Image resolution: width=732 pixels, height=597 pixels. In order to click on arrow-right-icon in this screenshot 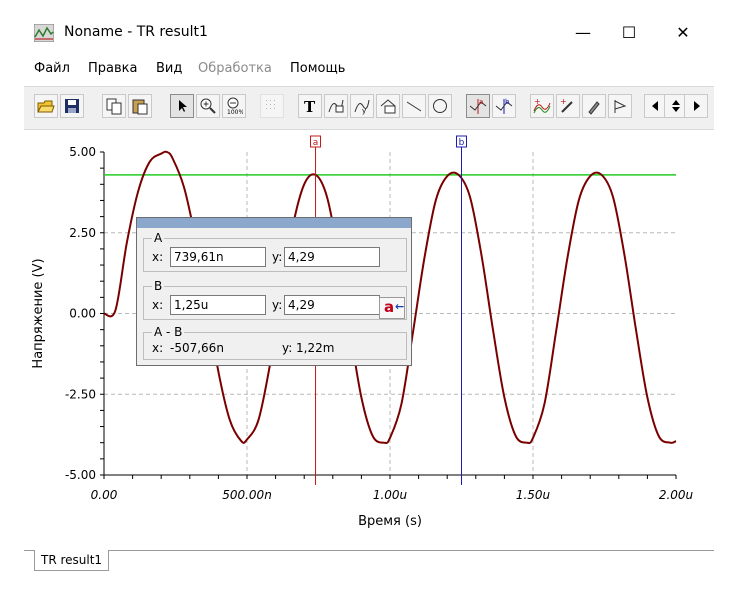, I will do `click(696, 106)`.